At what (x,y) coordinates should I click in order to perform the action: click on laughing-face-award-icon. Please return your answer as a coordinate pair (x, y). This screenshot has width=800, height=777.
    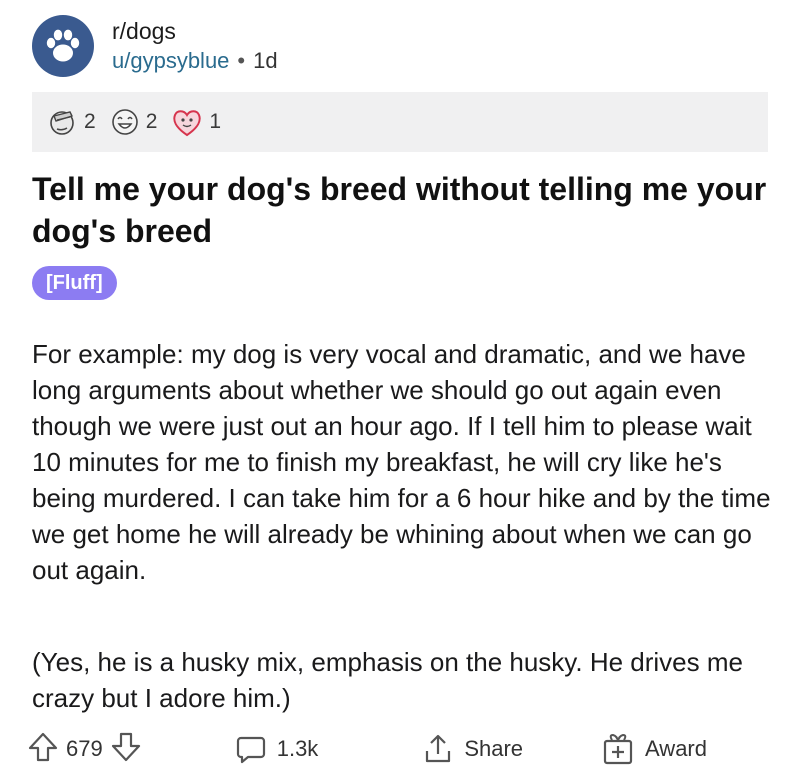
    Looking at the image, I should click on (124, 122).